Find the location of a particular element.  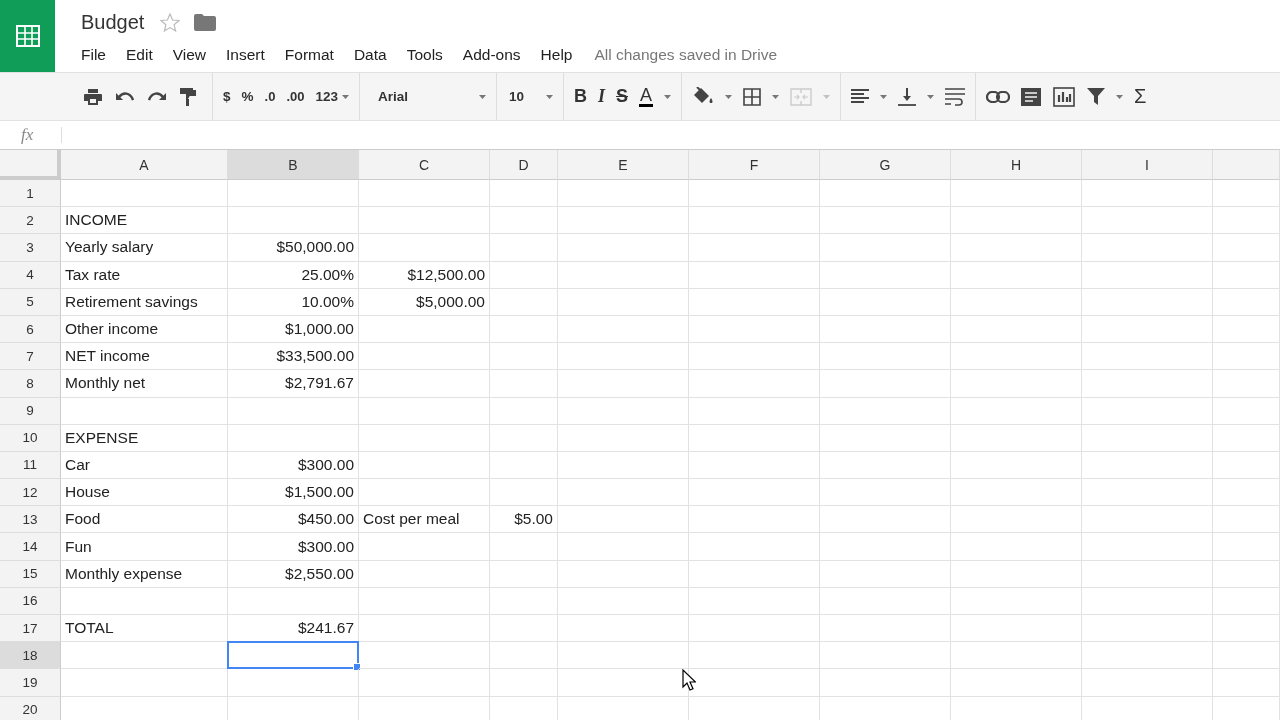

menu-item: Data is located at coordinates (370, 55).